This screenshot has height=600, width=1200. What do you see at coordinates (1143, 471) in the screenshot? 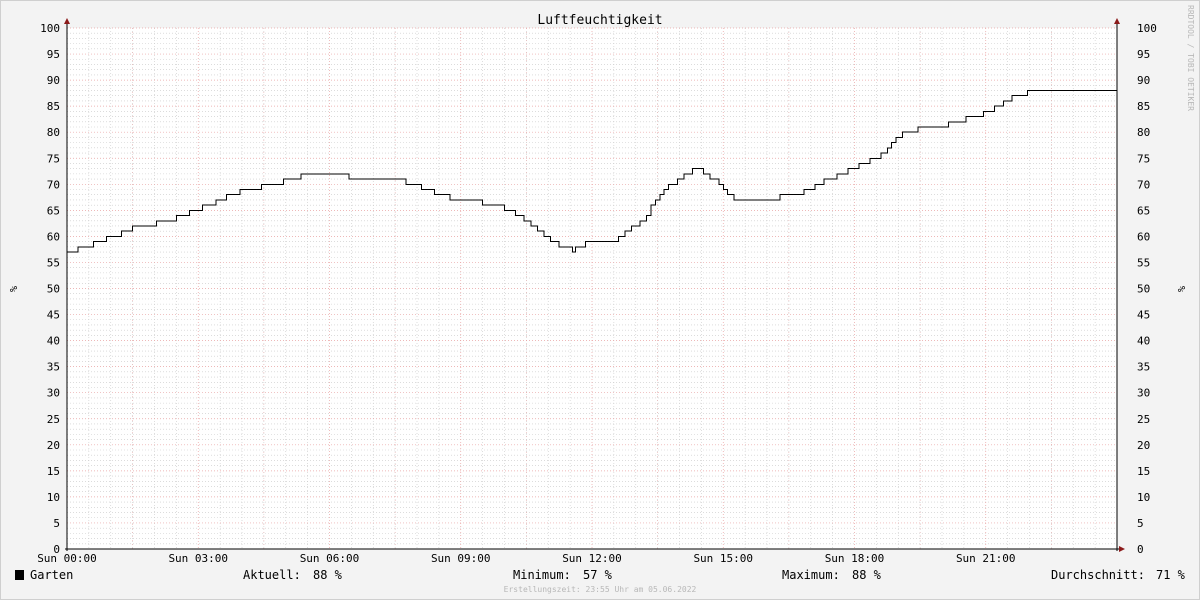
I see `y-tick-label-right: 15` at bounding box center [1143, 471].